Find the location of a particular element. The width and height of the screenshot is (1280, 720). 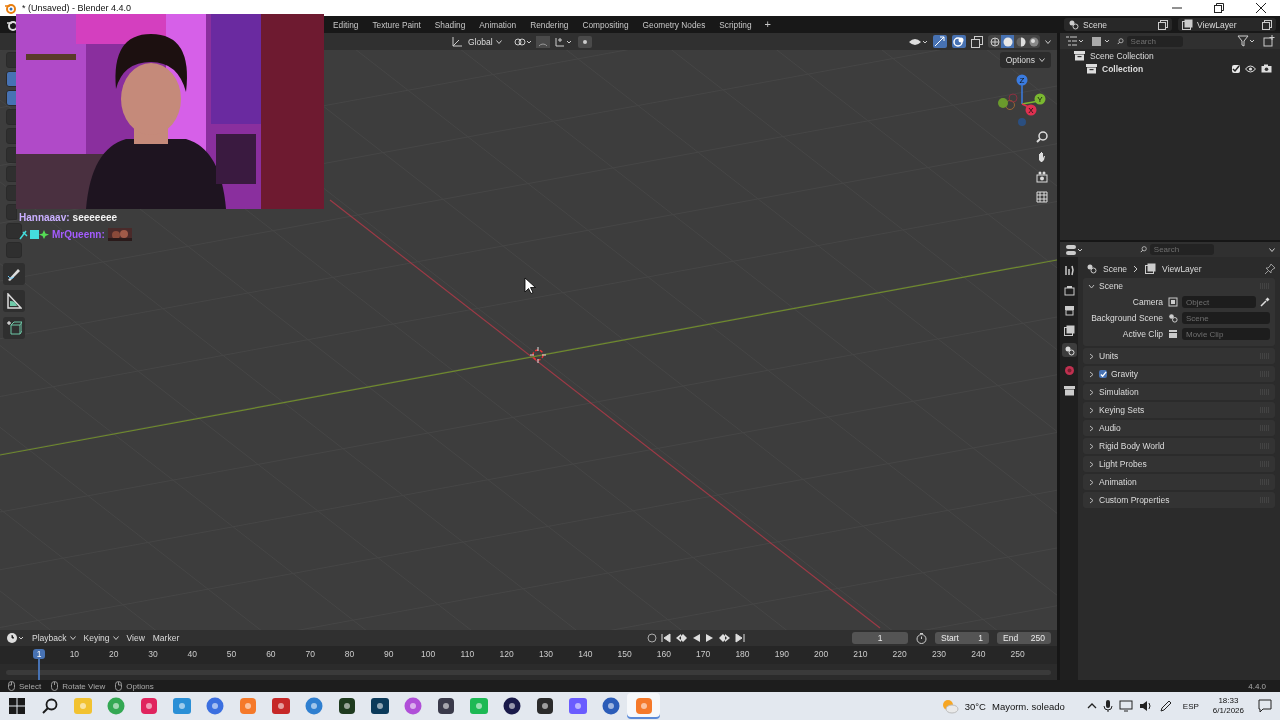

current-frame-field: 1 is located at coordinates (880, 638).